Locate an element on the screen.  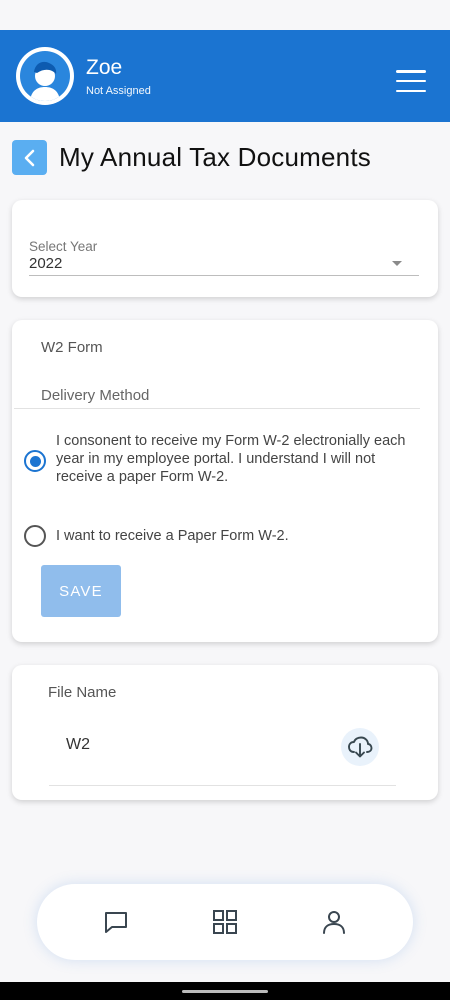
file-row: W2 is located at coordinates (222, 753).